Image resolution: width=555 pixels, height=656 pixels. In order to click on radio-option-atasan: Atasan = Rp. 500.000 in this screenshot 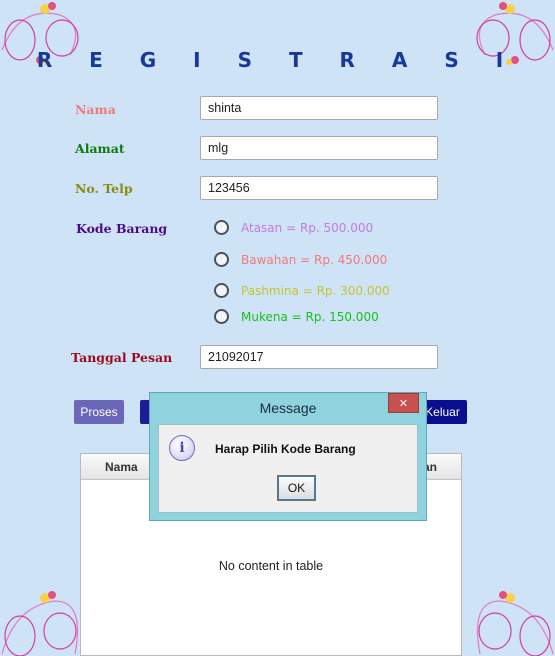, I will do `click(293, 227)`.